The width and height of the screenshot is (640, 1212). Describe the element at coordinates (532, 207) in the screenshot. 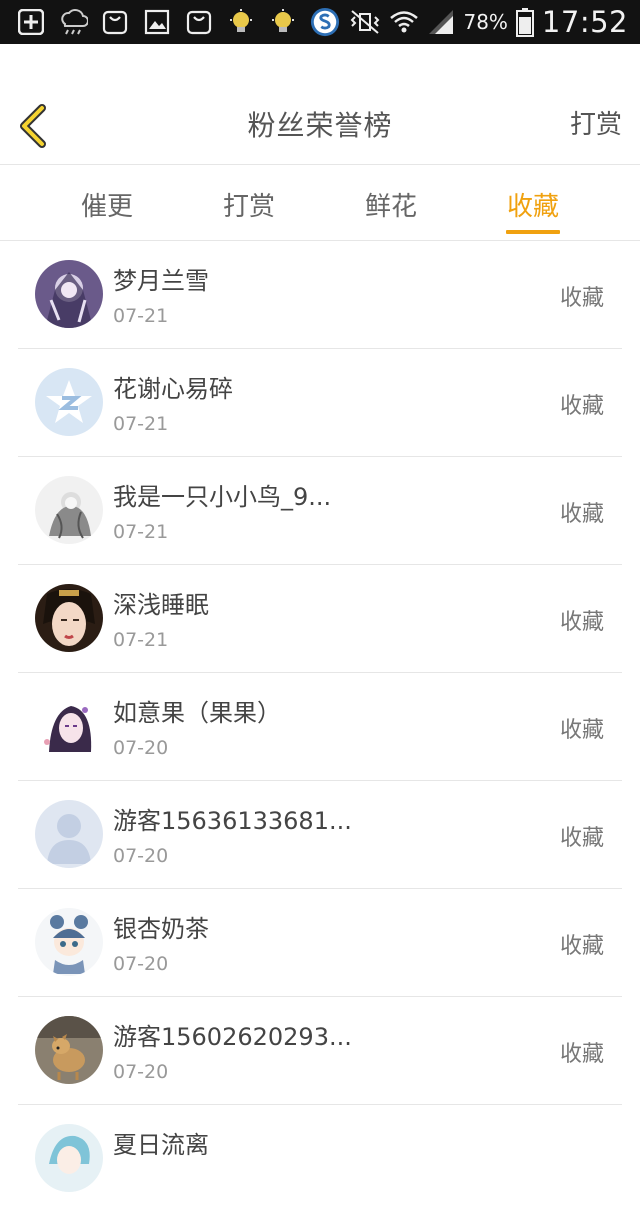

I see `tab-label: 收藏` at that location.